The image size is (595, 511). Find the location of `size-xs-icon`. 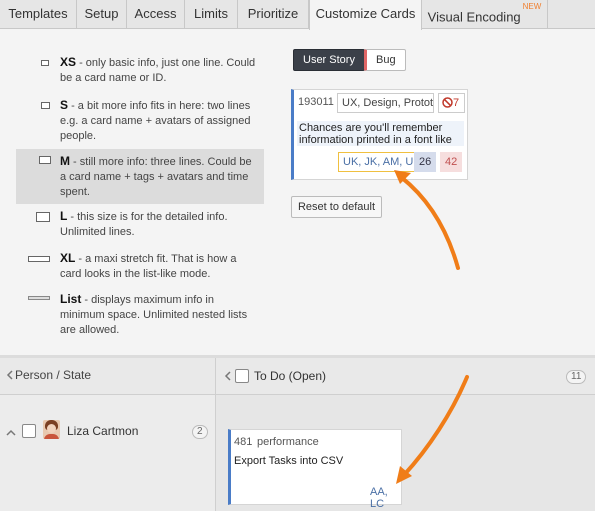

size-xs-icon is located at coordinates (45, 63).